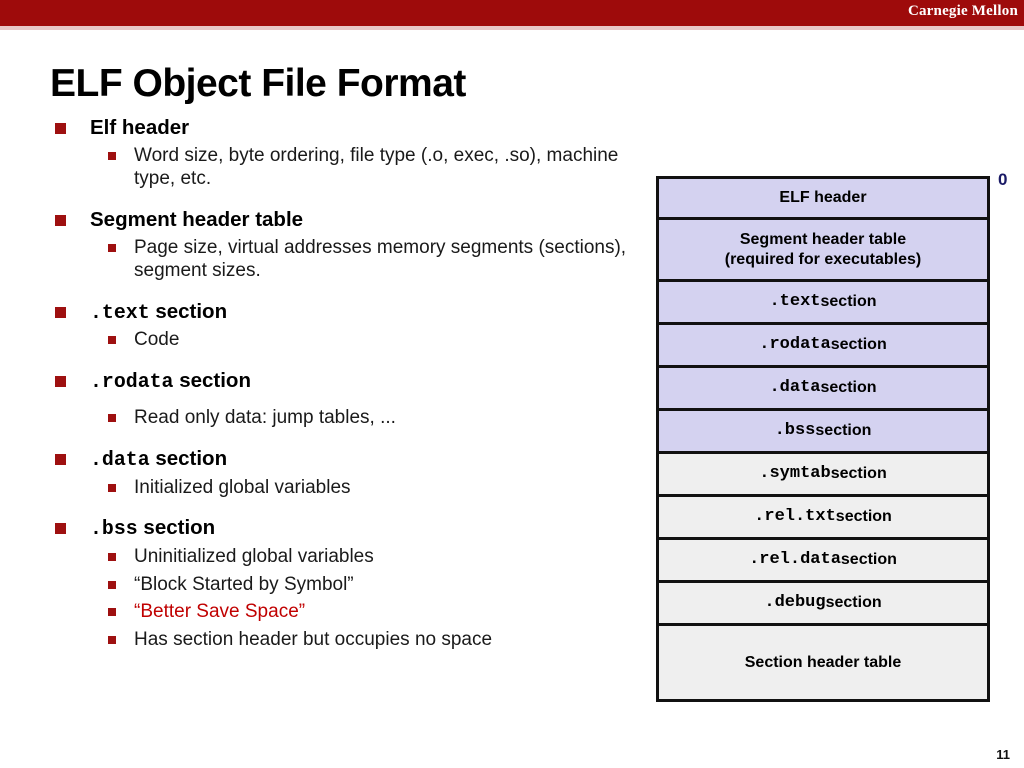 The width and height of the screenshot is (1024, 768). What do you see at coordinates (244, 584) in the screenshot?
I see `subbullet-label: “Block Started by Symbol”` at bounding box center [244, 584].